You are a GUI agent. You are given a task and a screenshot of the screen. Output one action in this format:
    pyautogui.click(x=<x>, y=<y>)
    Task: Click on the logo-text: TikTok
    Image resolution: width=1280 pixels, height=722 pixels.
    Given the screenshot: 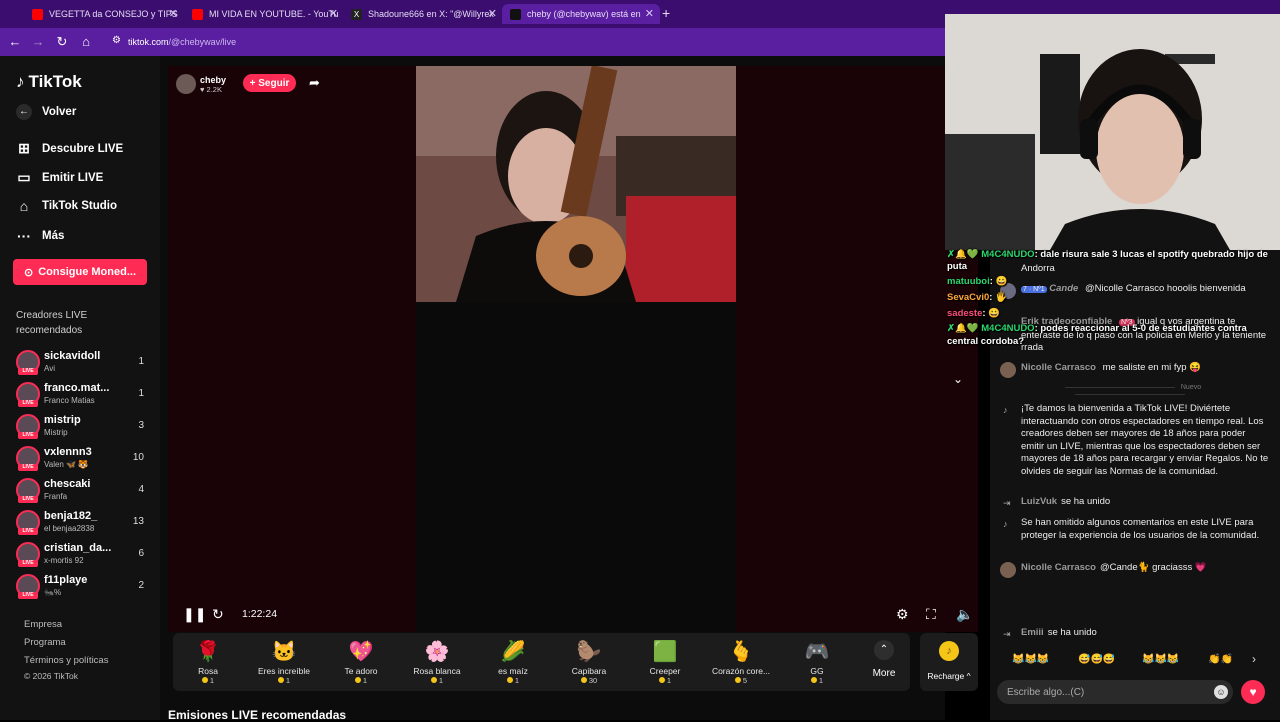 What is the action you would take?
    pyautogui.click(x=55, y=81)
    